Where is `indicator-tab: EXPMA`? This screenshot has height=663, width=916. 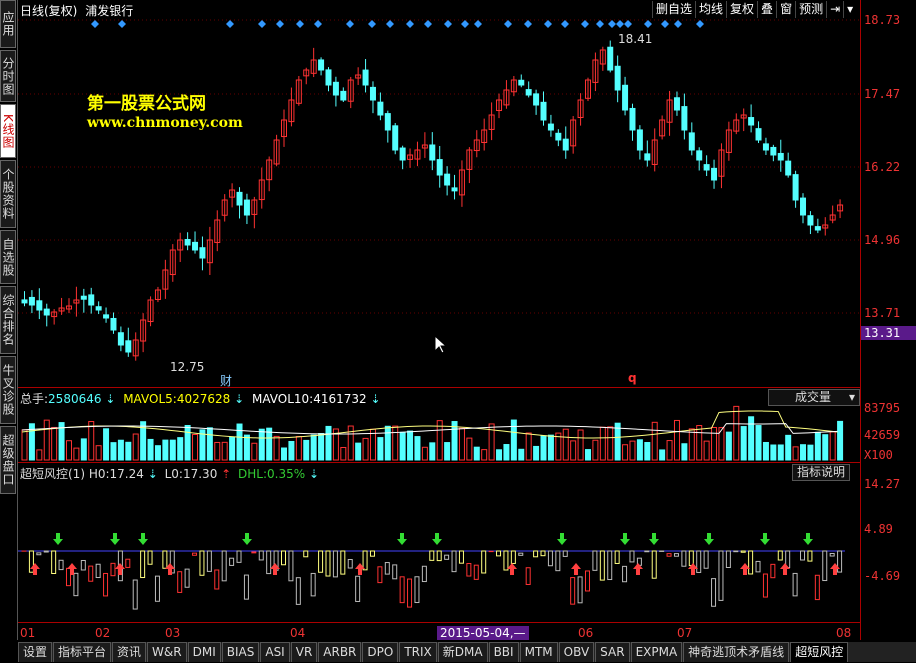
indicator-tab: EXPMA is located at coordinates (656, 652).